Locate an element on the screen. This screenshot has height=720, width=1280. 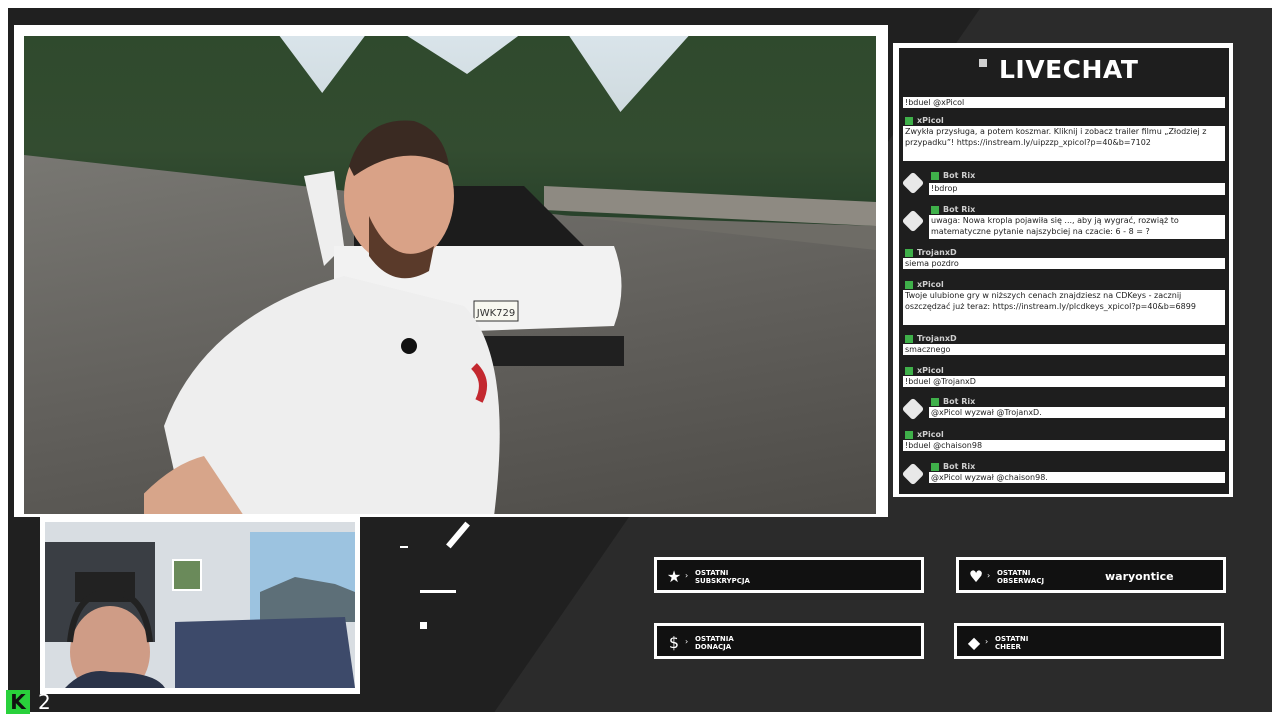
chat-message: xPicol !bduel @chaison98 is located at coordinates (1064, 440).